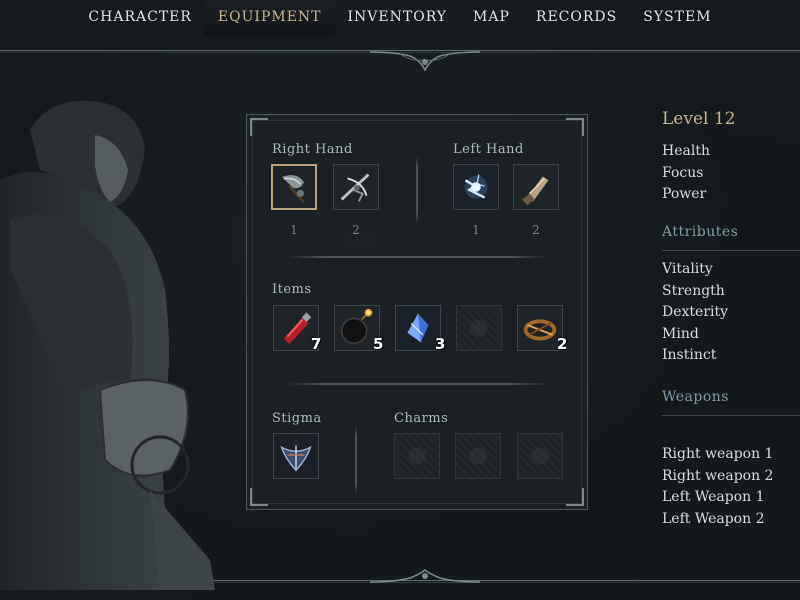  I want to click on stat-left-weapon-2: Left Weapon 2, so click(713, 519).